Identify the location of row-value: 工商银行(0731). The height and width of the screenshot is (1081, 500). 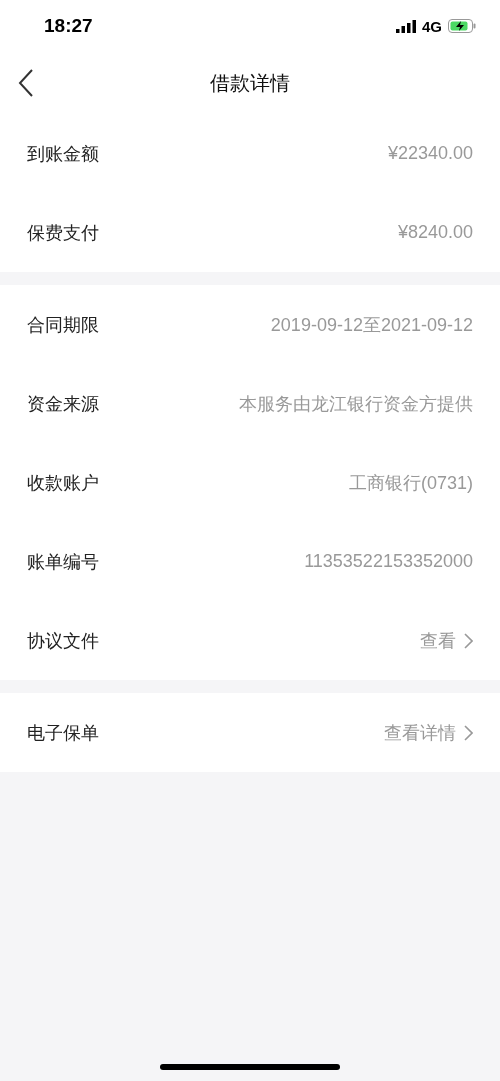
(410, 483).